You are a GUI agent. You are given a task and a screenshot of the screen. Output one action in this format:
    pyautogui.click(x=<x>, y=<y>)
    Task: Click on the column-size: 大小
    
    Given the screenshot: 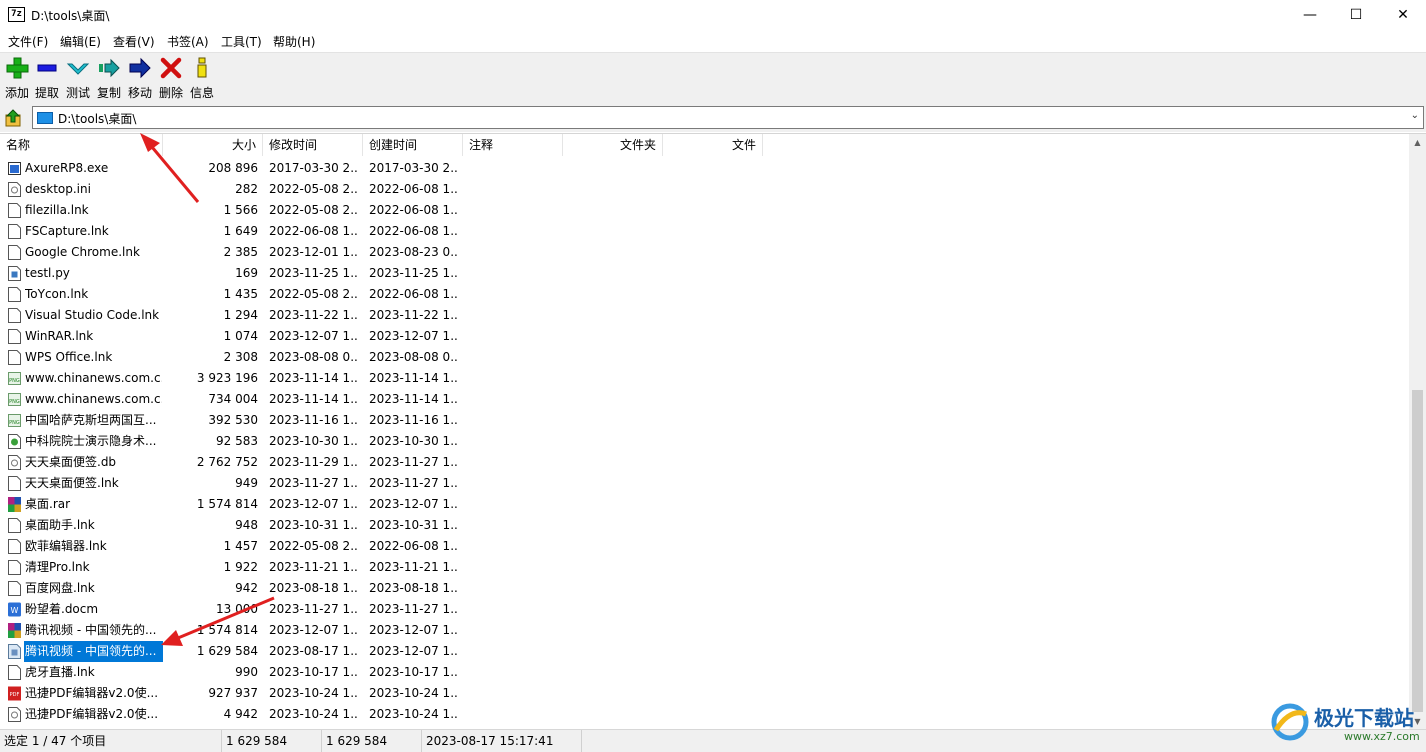 What is the action you would take?
    pyautogui.click(x=213, y=145)
    